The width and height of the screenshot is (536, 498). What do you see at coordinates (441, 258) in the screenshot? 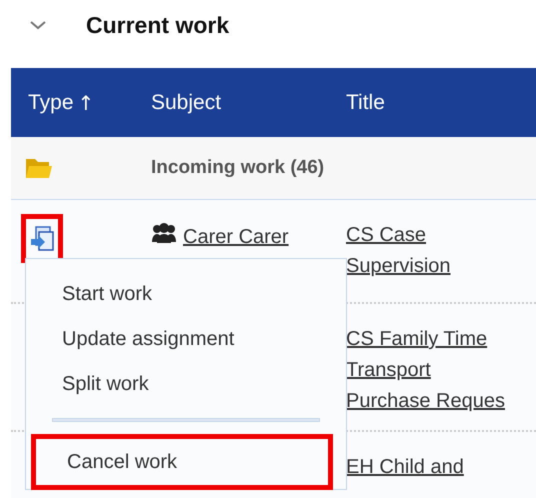
I see `title-link: CS Case Supervision` at bounding box center [441, 258].